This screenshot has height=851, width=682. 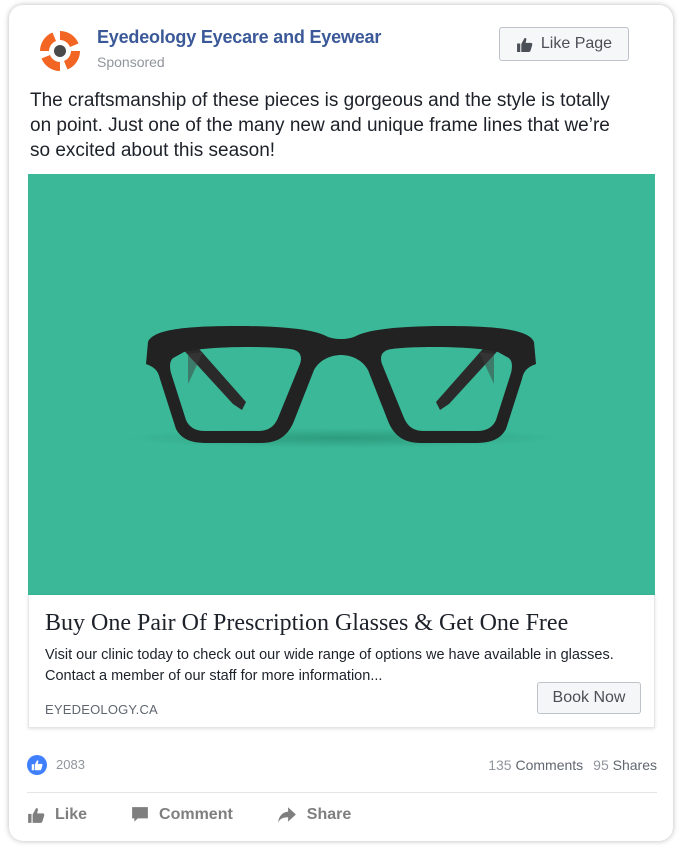 I want to click on comment-label: Comment, so click(x=196, y=814).